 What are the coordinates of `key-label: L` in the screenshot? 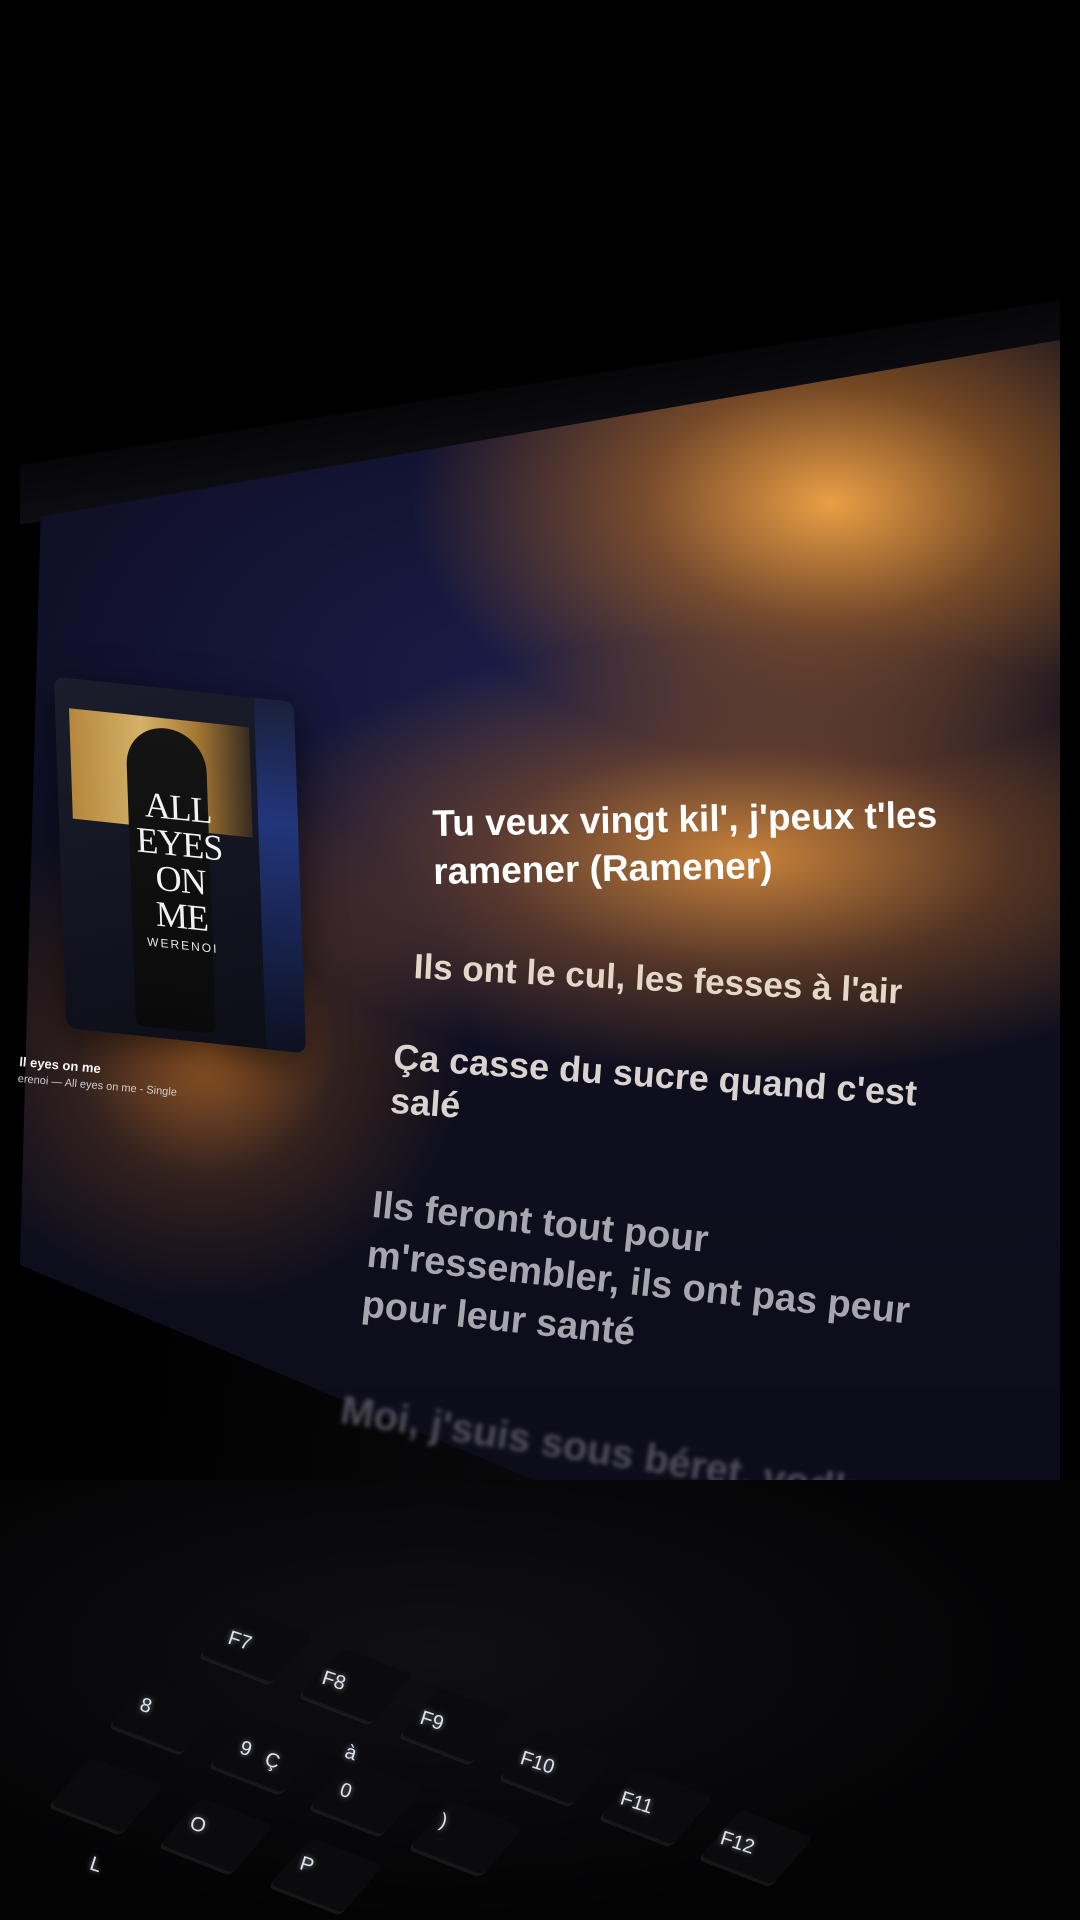 It's located at (96, 1865).